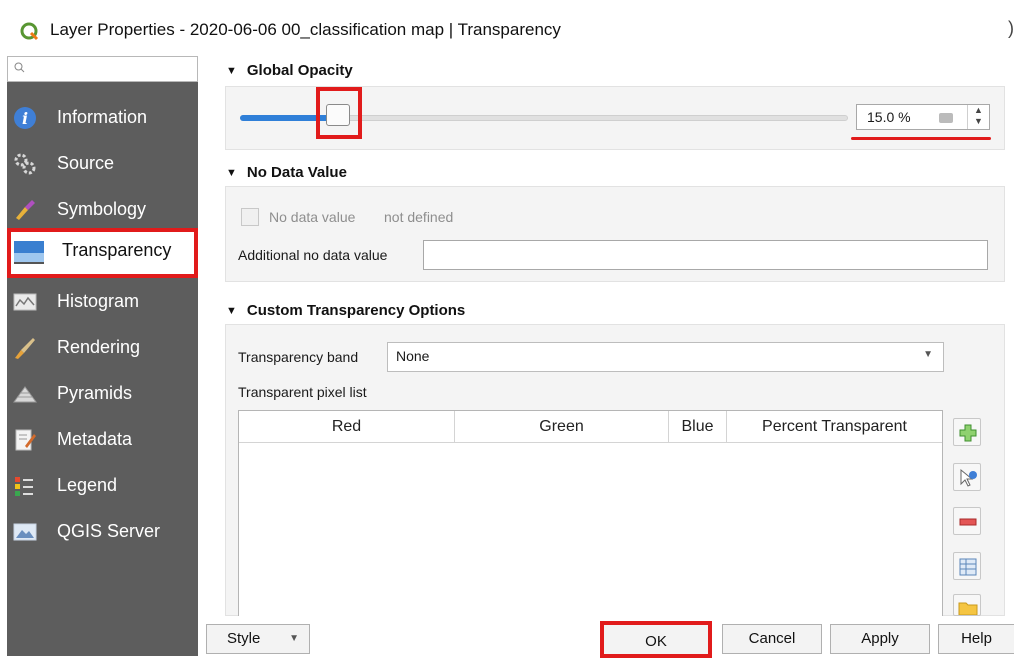  Describe the element at coordinates (102, 69) in the screenshot. I see `sidebar-search-input` at that location.